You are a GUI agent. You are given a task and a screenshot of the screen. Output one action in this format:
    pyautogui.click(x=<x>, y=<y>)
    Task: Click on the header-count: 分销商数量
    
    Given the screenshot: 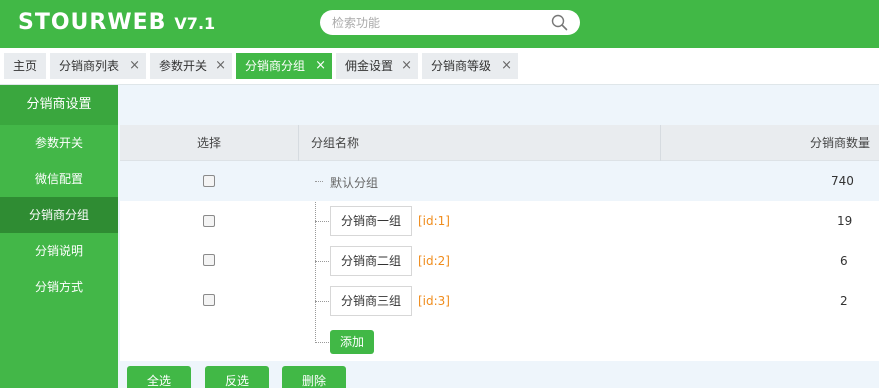 What is the action you would take?
    pyautogui.click(x=840, y=143)
    